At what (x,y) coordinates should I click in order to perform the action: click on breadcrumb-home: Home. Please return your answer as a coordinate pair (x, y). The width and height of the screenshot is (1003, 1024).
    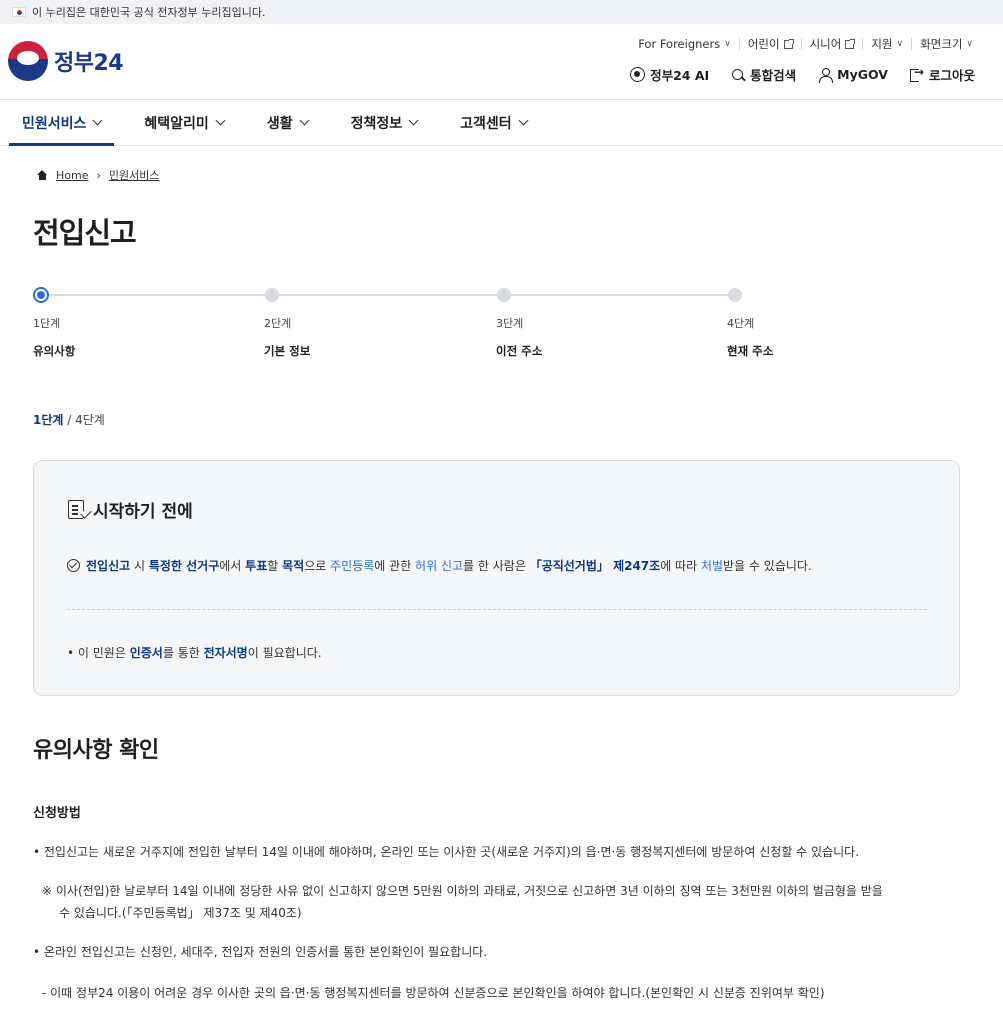
    Looking at the image, I should click on (72, 175).